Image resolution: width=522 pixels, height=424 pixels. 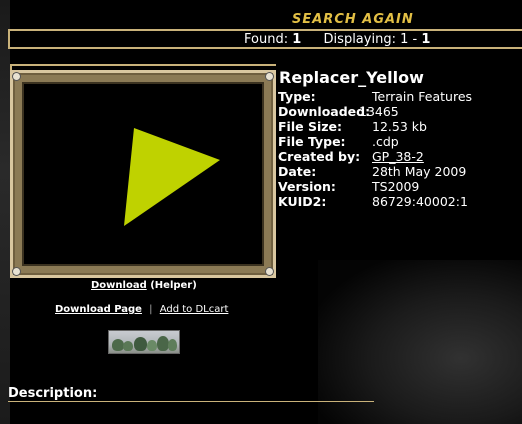 I want to click on results-count-bar: Found: 1 Displaying: 1 - 1, so click(x=265, y=39).